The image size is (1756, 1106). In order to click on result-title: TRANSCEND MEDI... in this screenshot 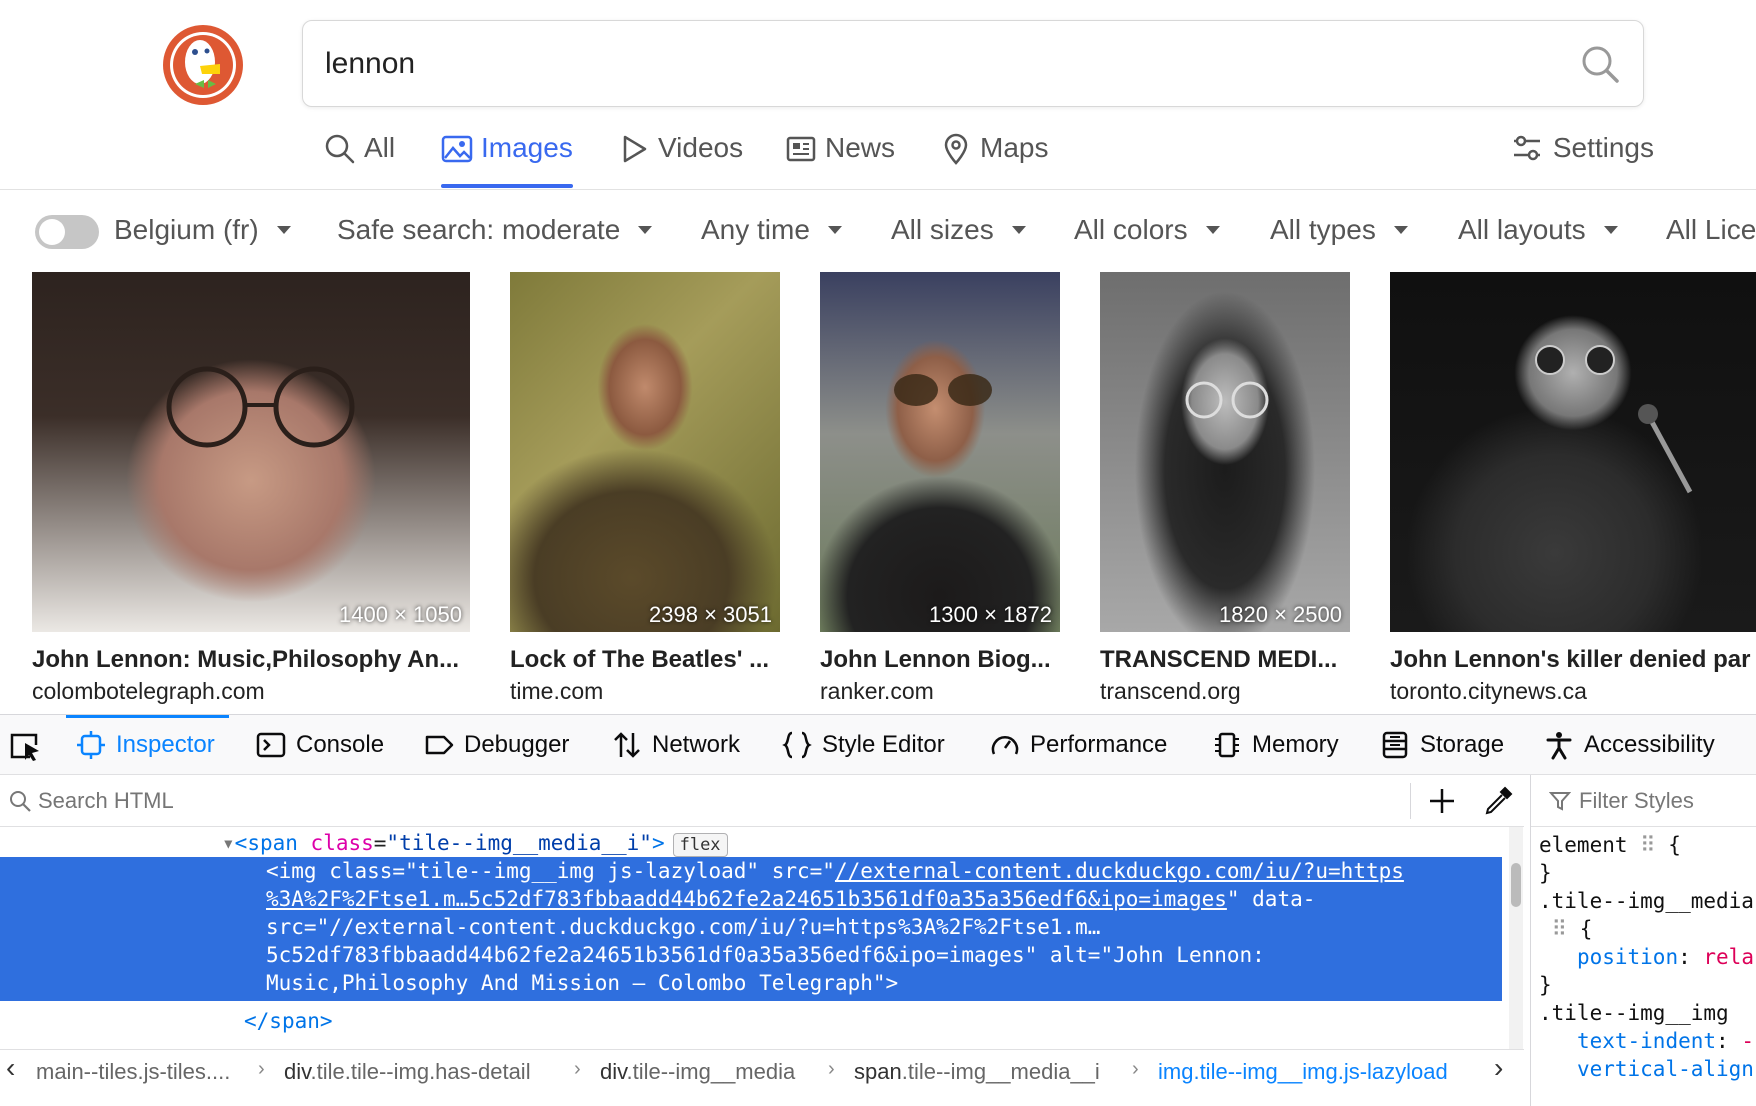, I will do `click(1225, 660)`.